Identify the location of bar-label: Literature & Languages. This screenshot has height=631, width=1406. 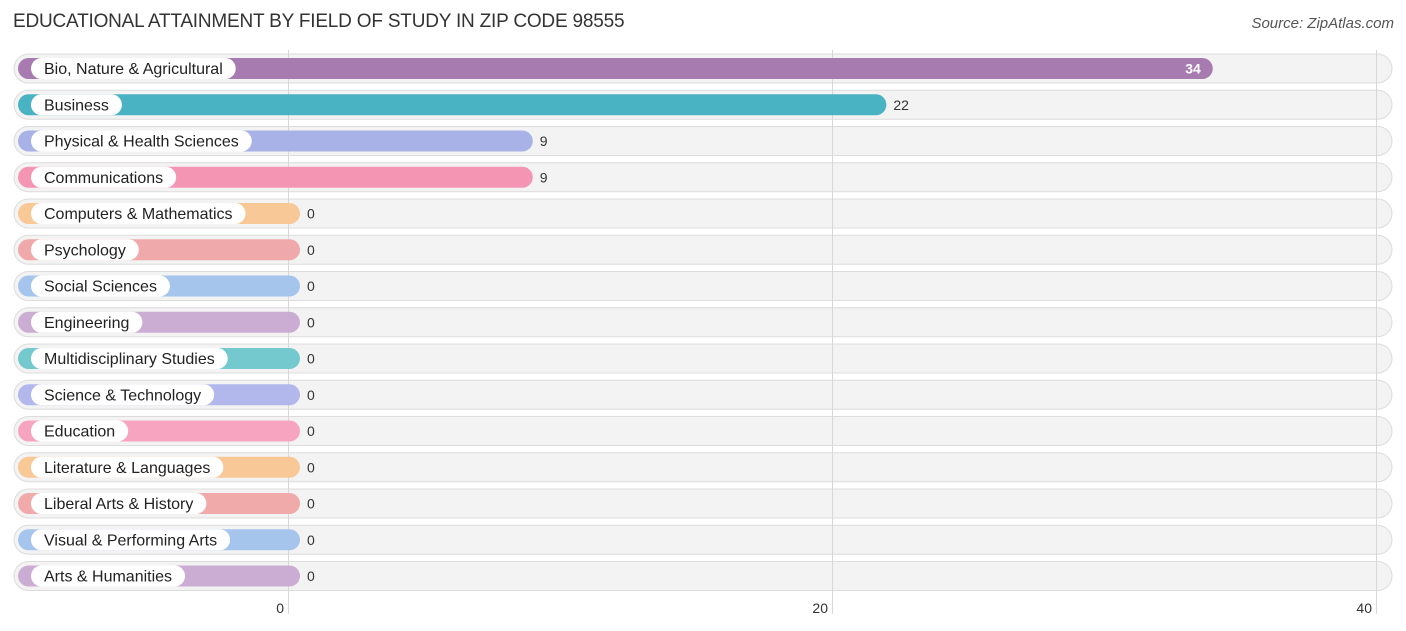
(127, 468).